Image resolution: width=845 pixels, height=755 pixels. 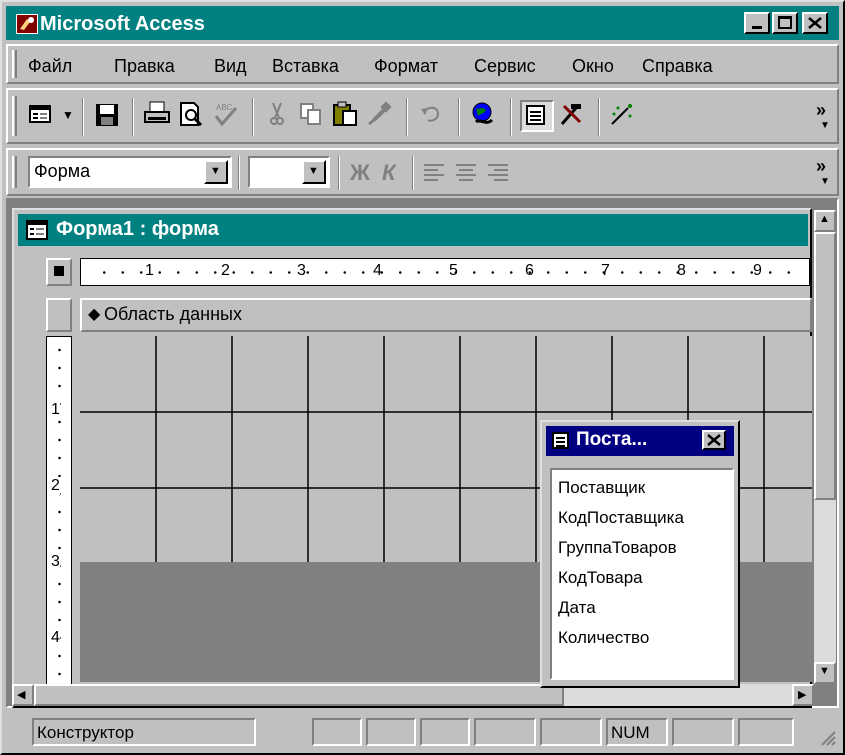 I want to click on ruler-dots, so click(x=445, y=272).